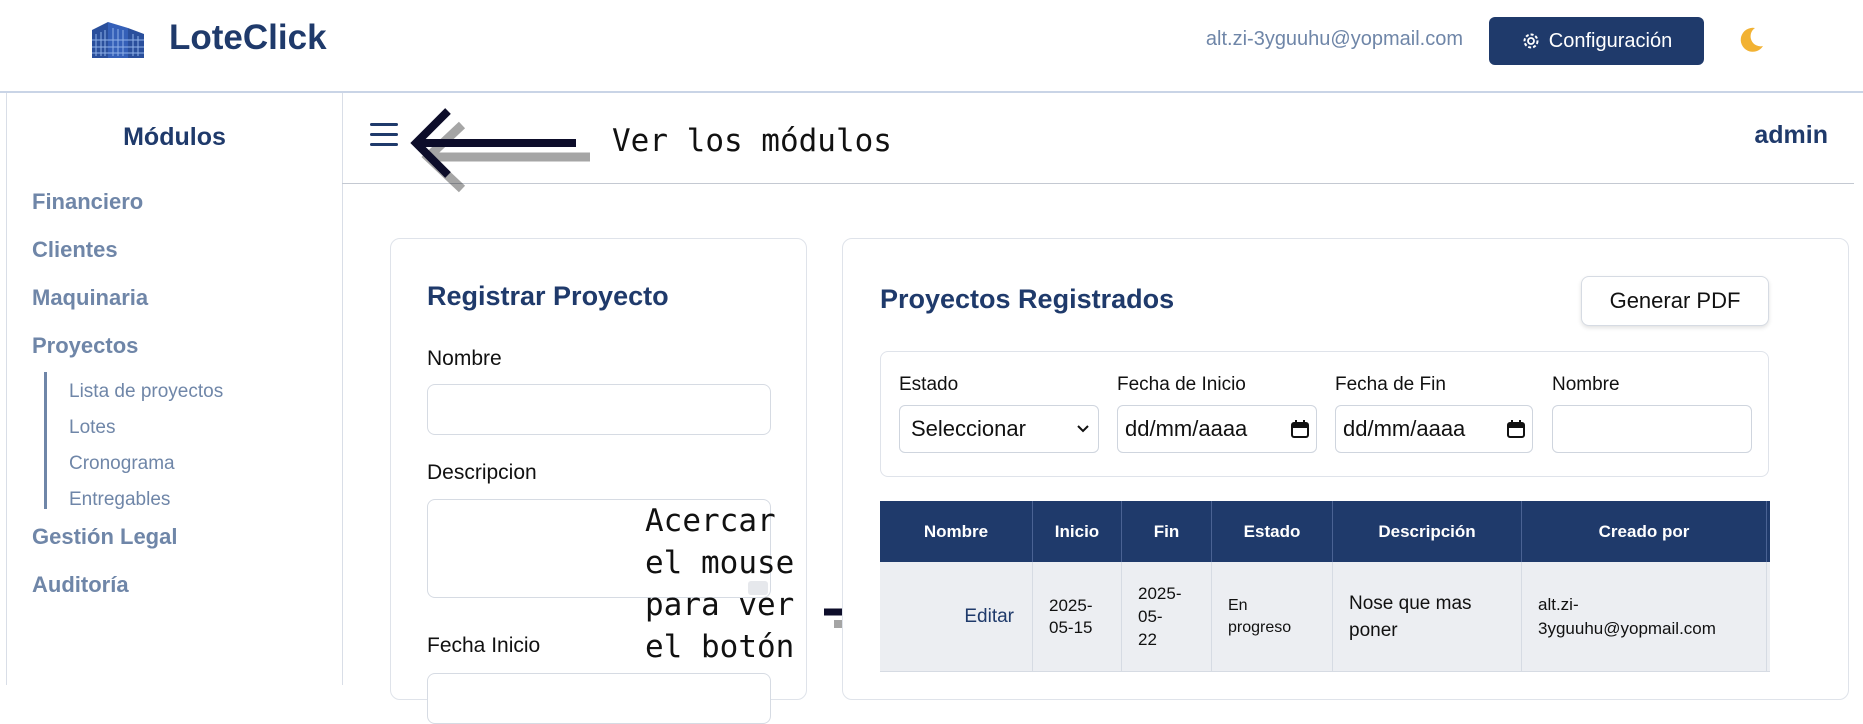 The height and width of the screenshot is (724, 1863). I want to click on main-header: Ver los módulos admin, so click(1098, 143).